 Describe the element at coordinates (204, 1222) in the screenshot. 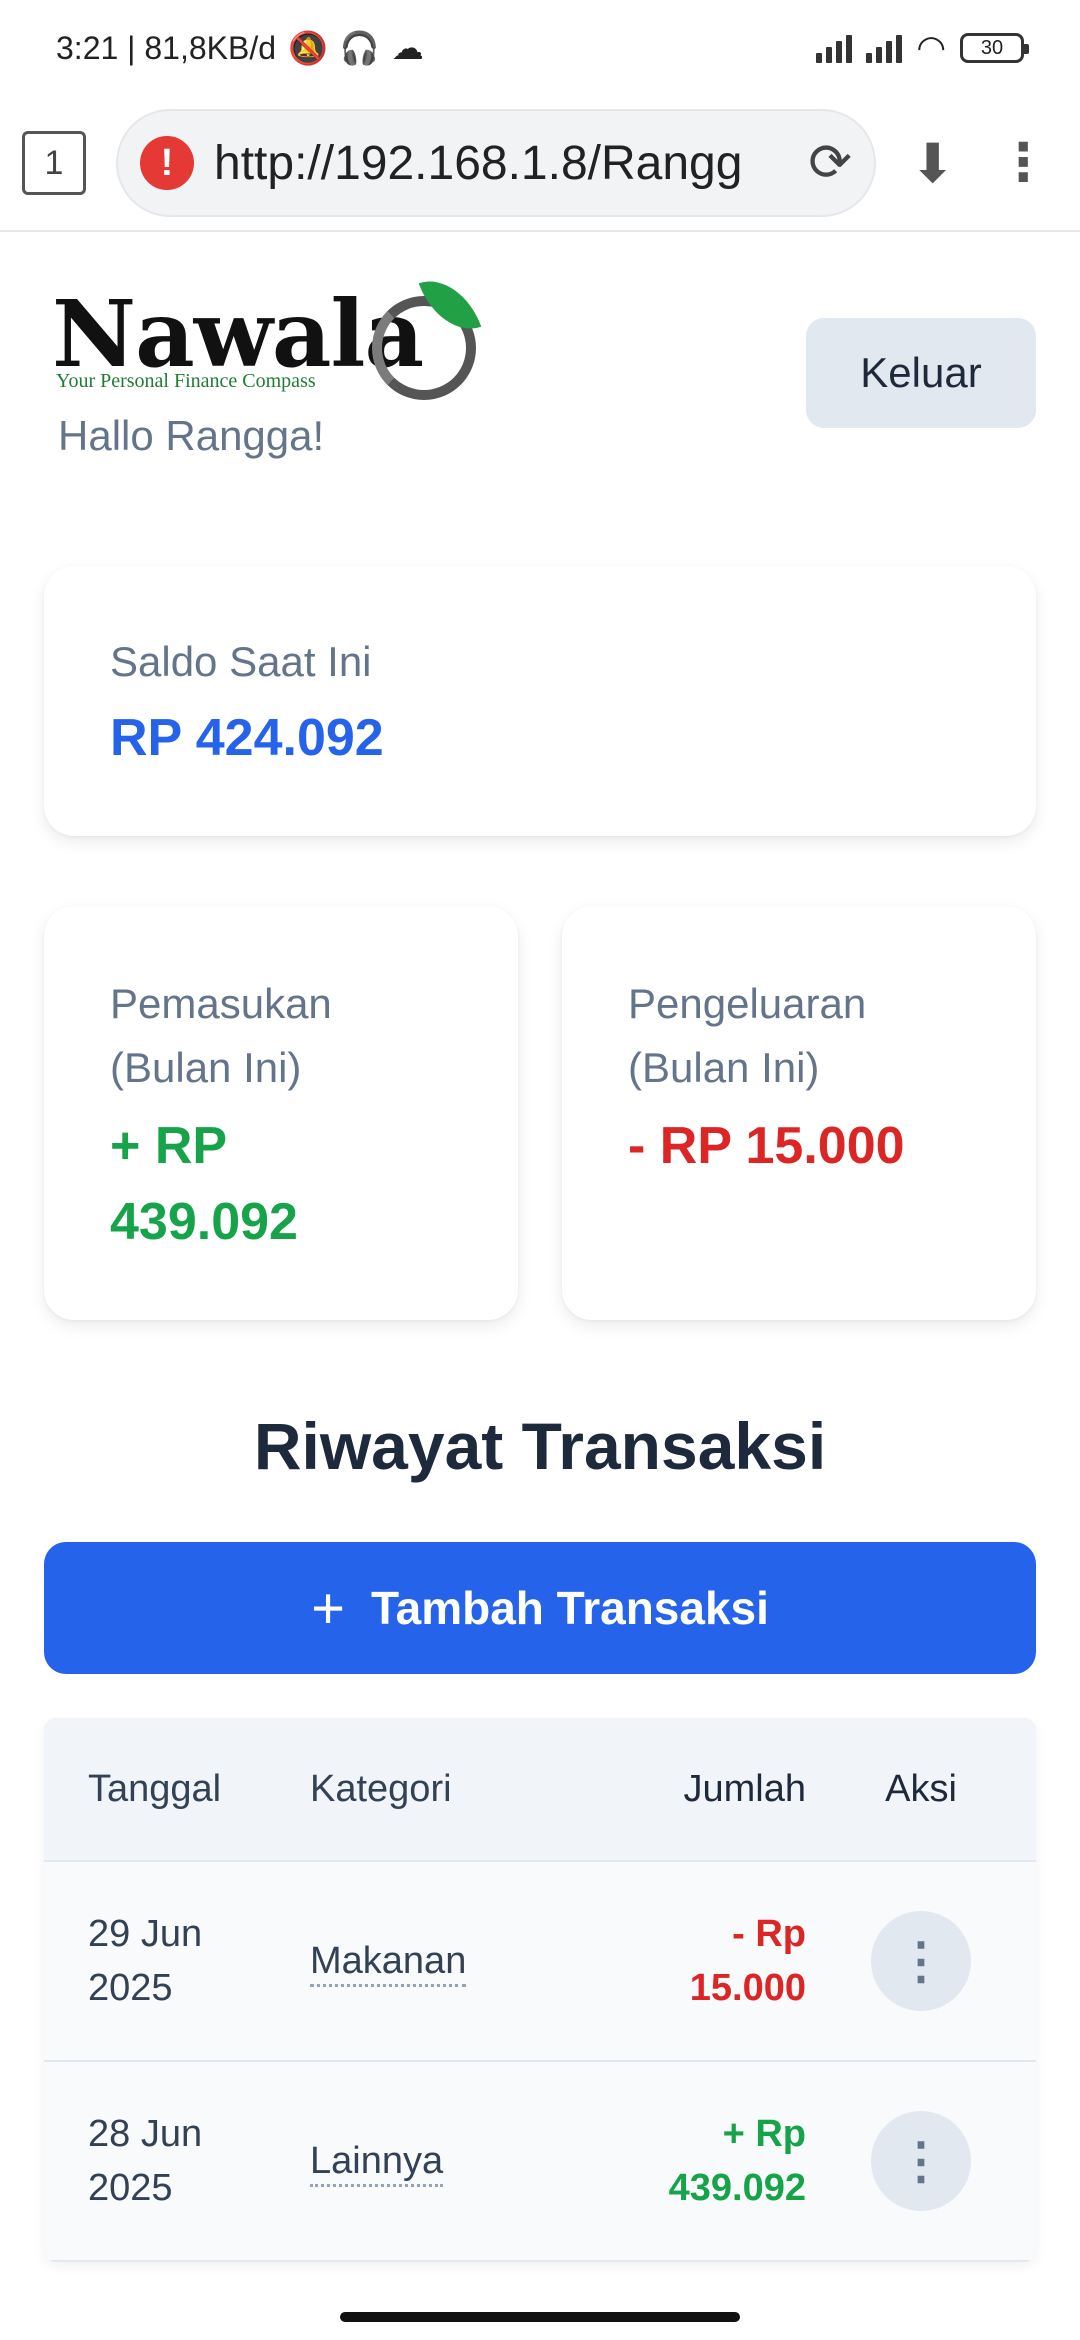

I see `income-value: 439.092` at that location.